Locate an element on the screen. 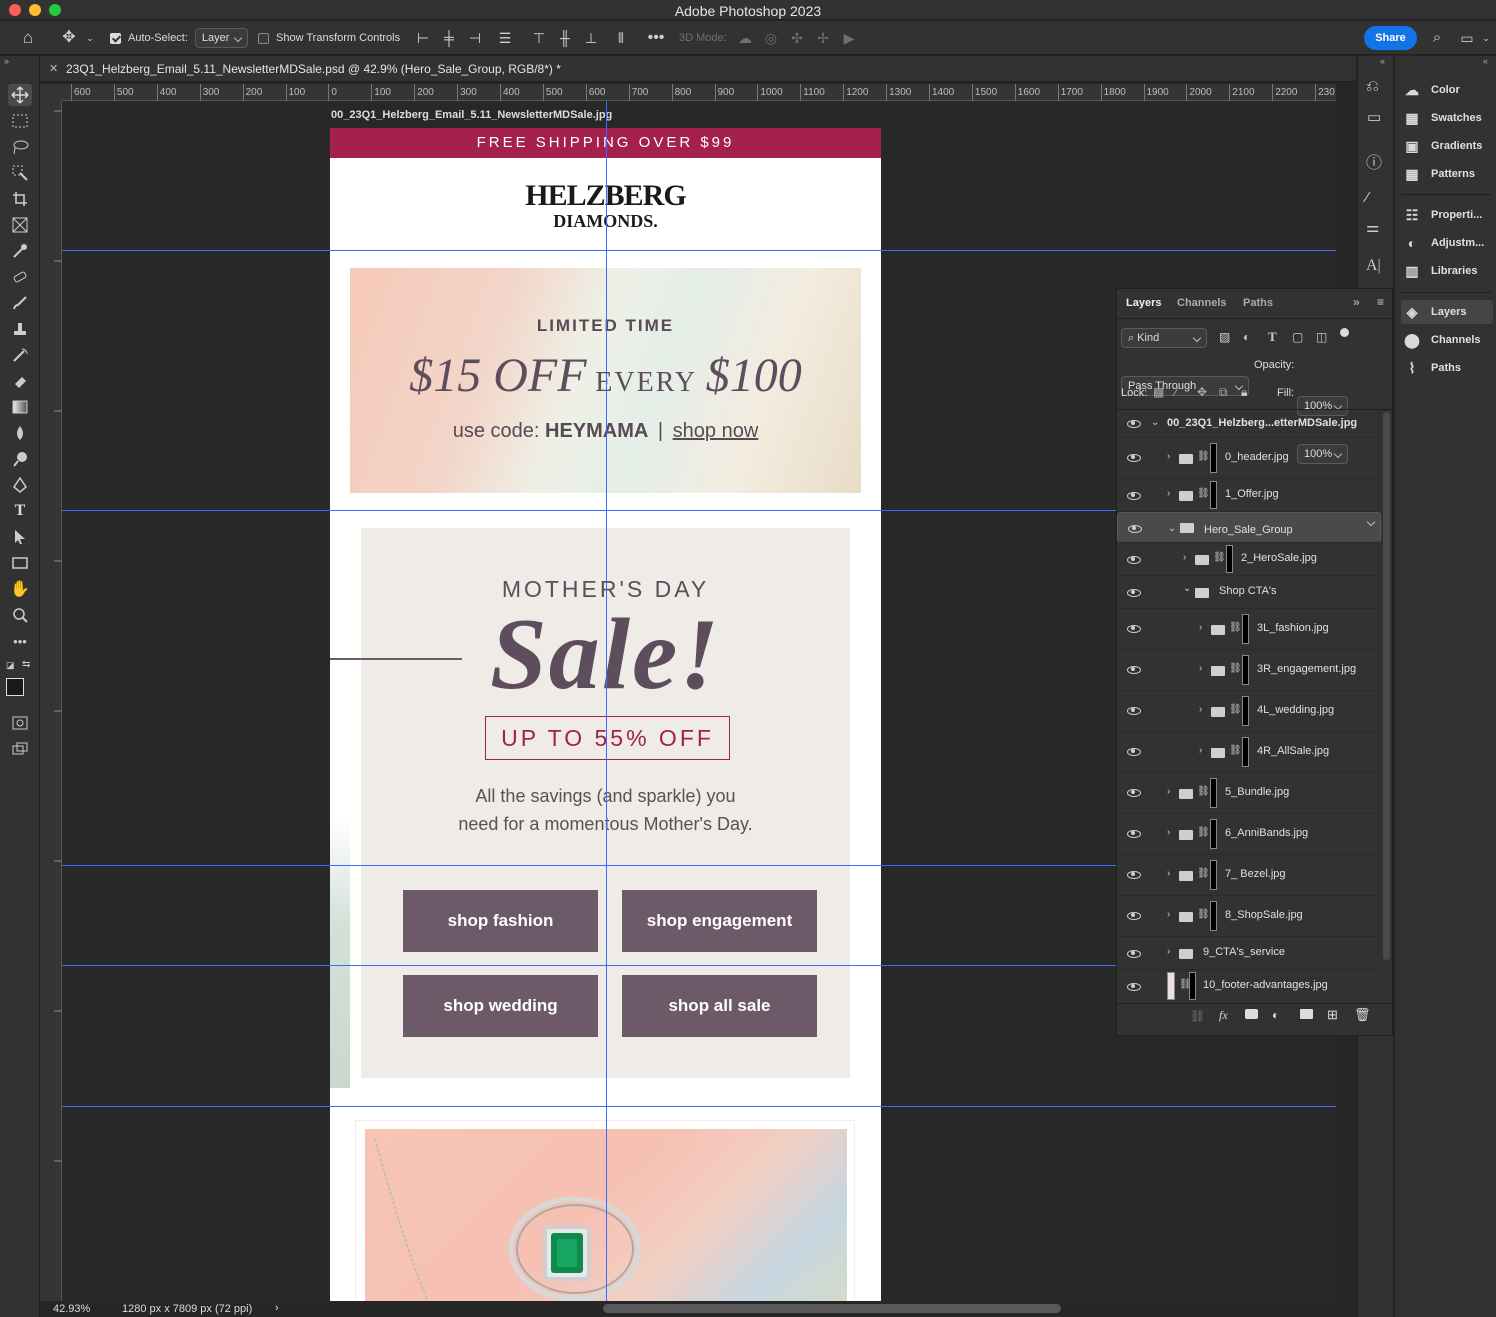  filter-toggle-icon is located at coordinates (1344, 332).